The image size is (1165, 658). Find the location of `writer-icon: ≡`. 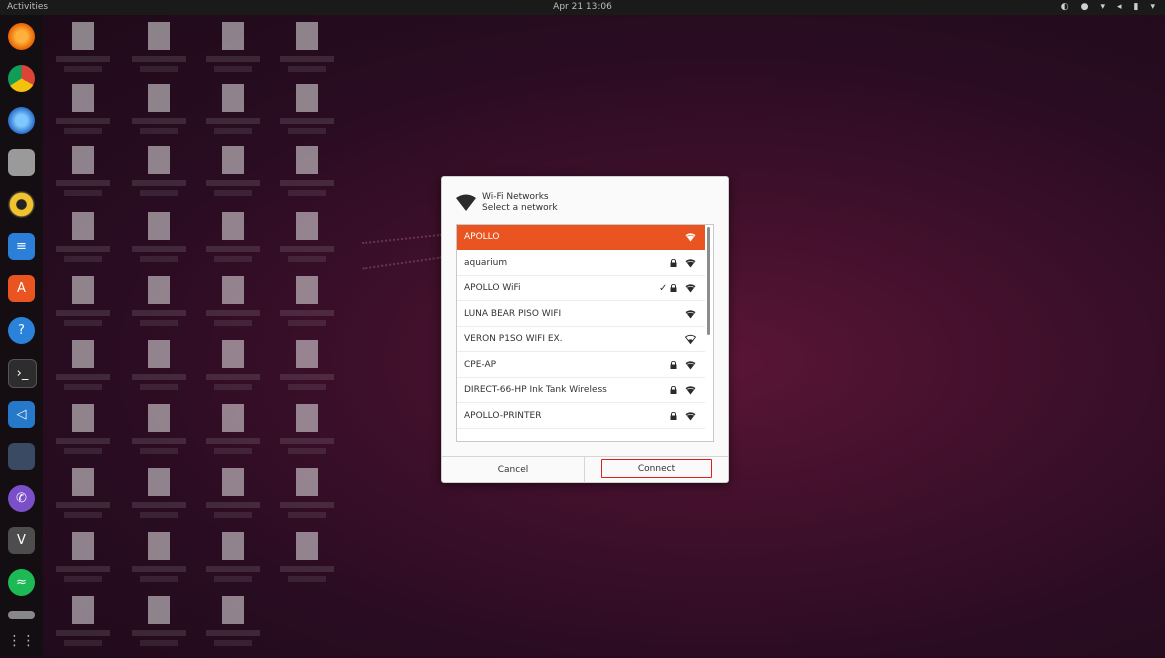

writer-icon: ≡ is located at coordinates (21, 246).